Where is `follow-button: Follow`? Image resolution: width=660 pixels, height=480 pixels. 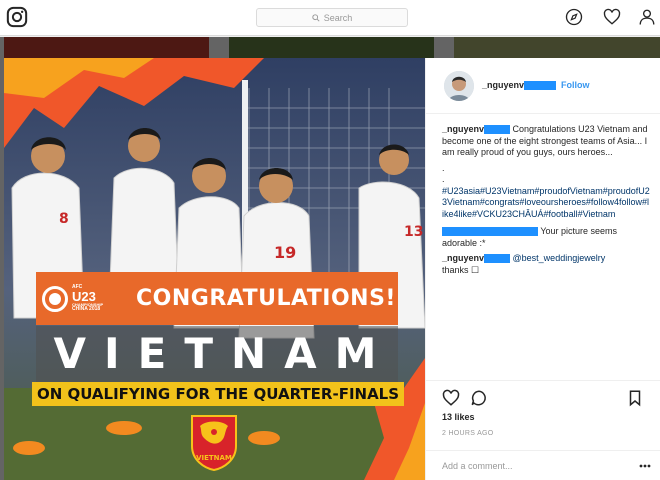
follow-button: Follow is located at coordinates (575, 85).